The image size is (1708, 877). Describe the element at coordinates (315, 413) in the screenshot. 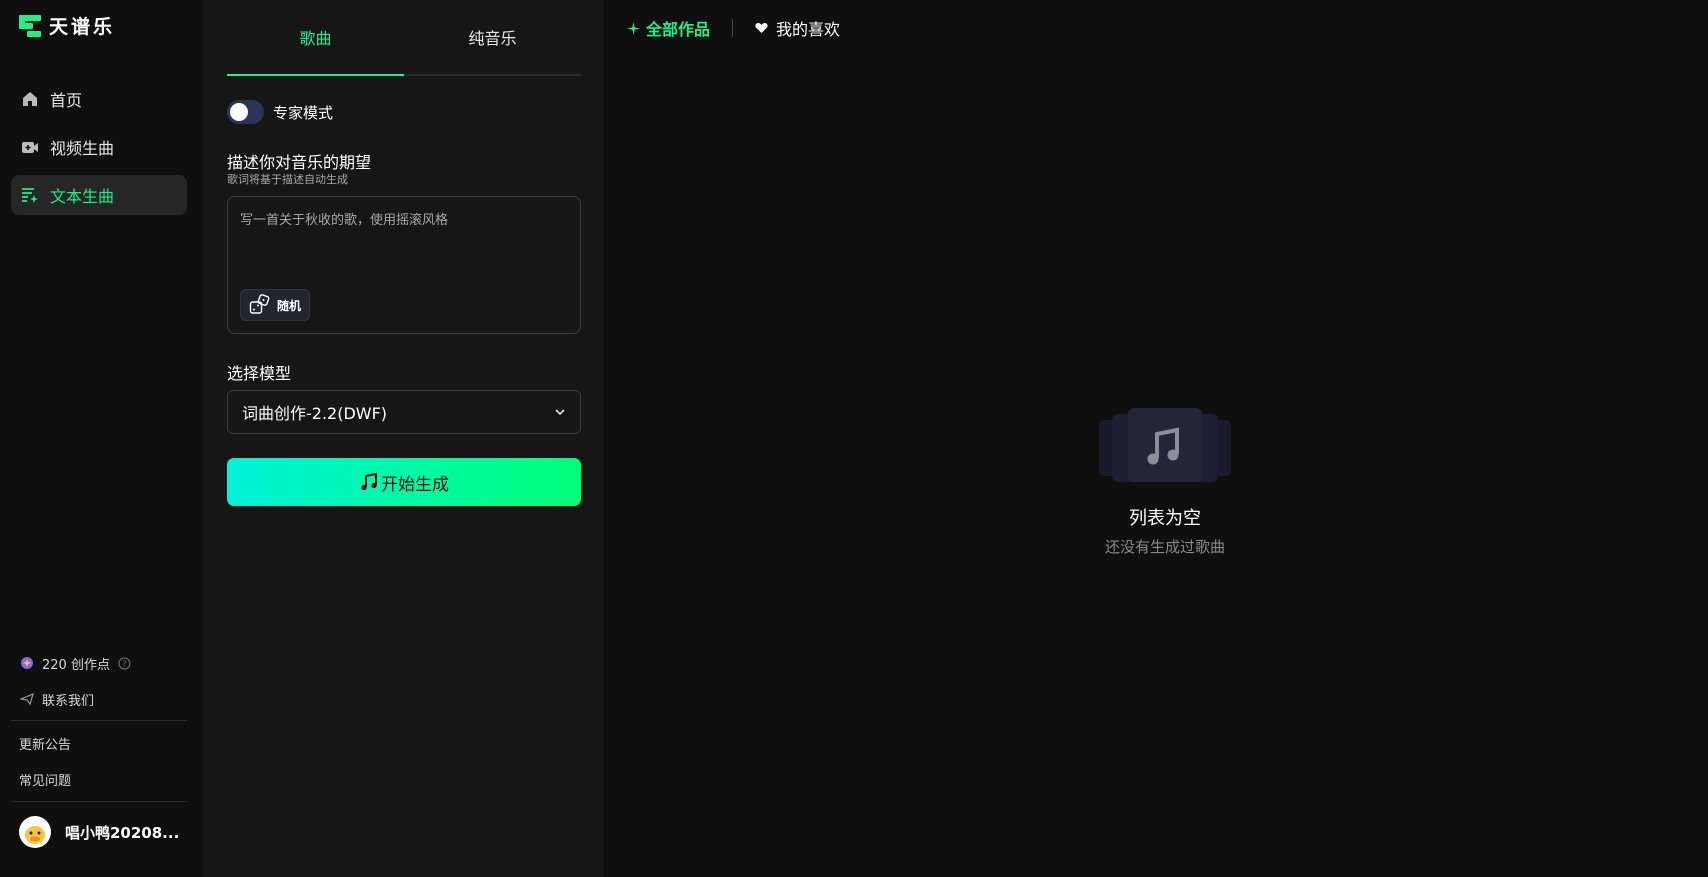

I see `model-selected-value: 词曲创作-2.2(DWF)` at that location.